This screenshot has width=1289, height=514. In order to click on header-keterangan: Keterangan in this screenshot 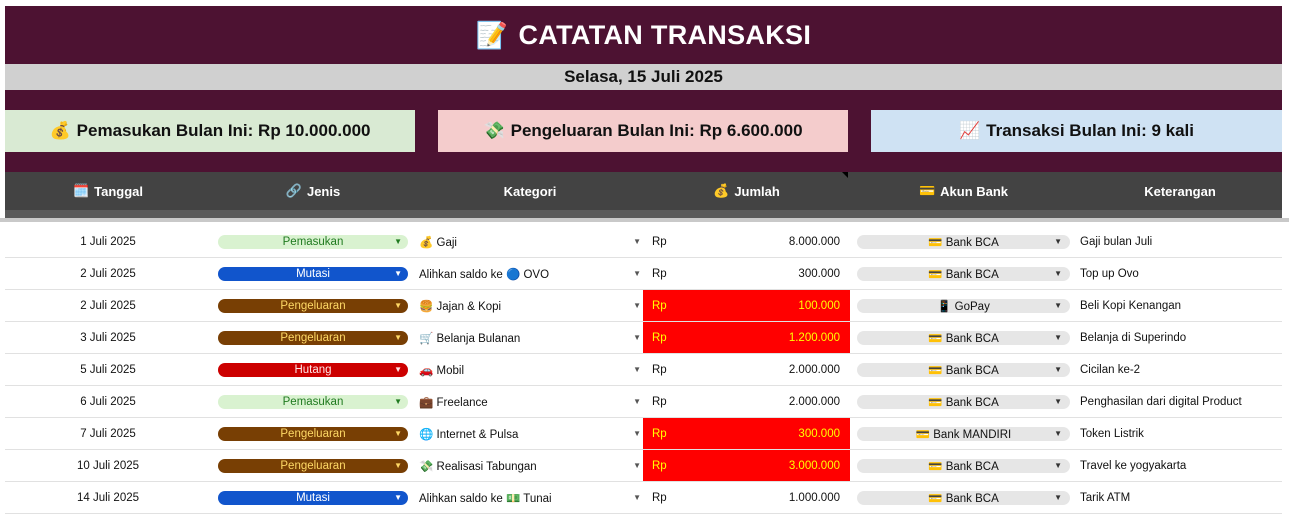, I will do `click(1180, 191)`.